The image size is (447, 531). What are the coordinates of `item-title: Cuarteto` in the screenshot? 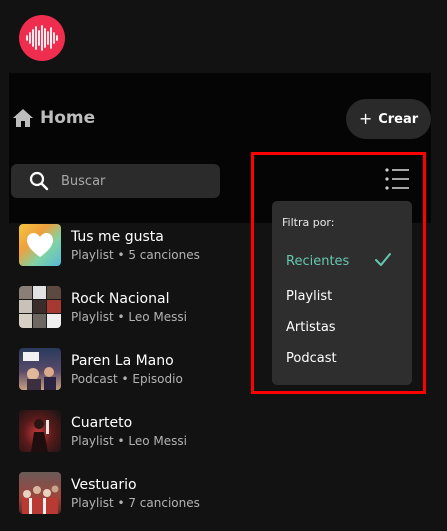 It's located at (102, 422).